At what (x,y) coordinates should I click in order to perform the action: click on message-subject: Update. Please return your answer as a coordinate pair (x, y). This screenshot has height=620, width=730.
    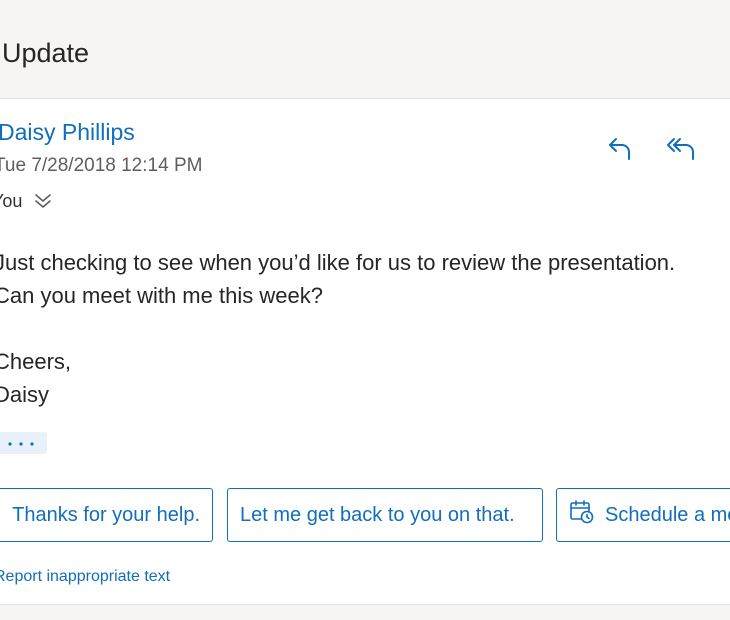
    Looking at the image, I should click on (46, 53).